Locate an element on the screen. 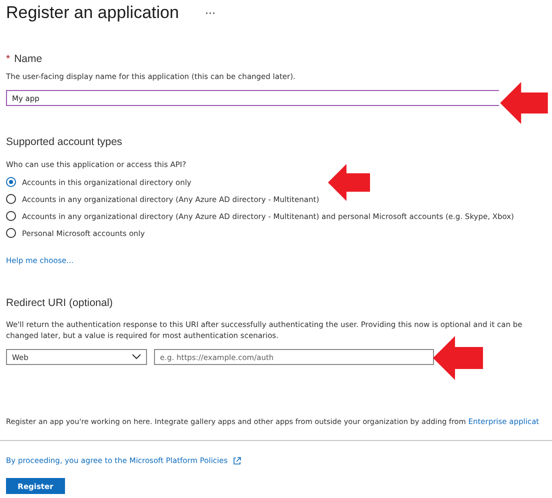 This screenshot has height=498, width=552. section-heading: Supported account types is located at coordinates (65, 142).